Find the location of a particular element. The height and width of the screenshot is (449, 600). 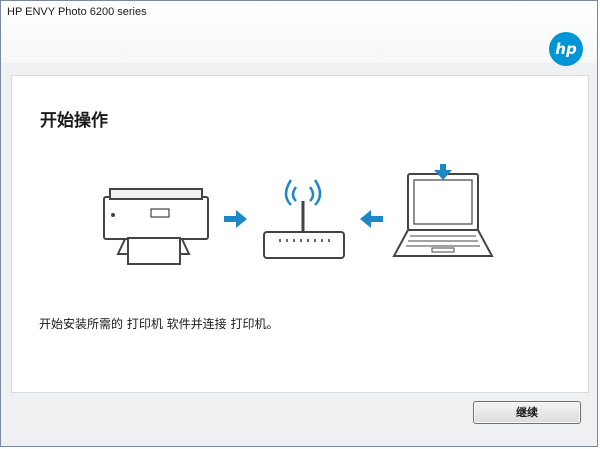

window-title: HP ENVY Photo 6200 series is located at coordinates (77, 12).